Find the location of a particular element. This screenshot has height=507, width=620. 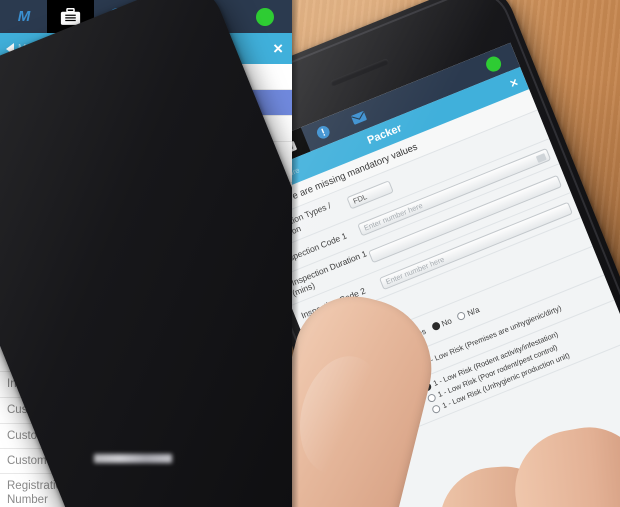

envelope-icon is located at coordinates (358, 118).